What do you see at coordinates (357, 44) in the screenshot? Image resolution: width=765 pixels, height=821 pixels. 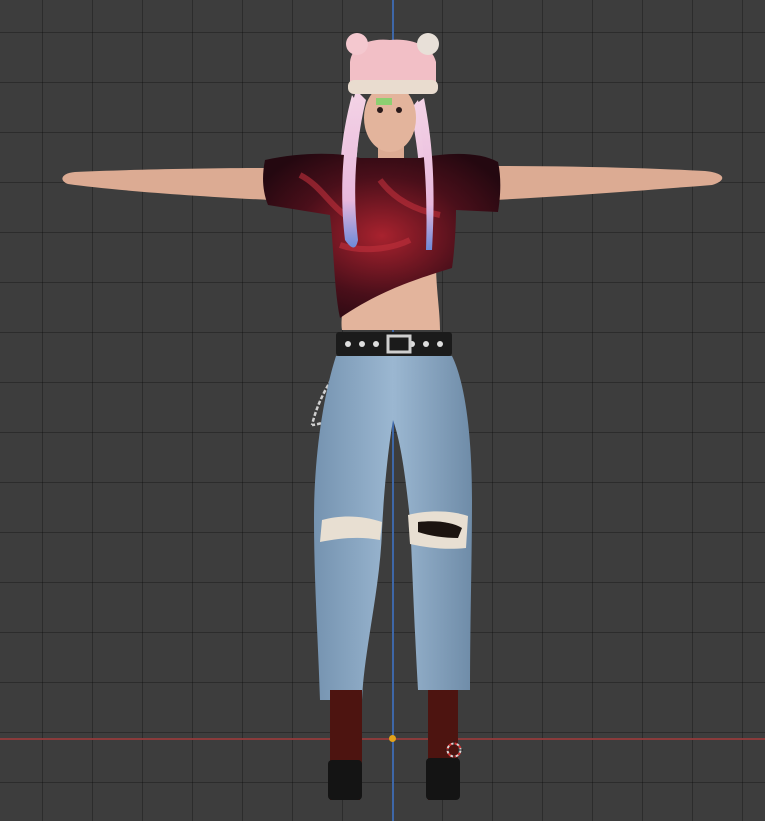 I see `hat-ear-left` at bounding box center [357, 44].